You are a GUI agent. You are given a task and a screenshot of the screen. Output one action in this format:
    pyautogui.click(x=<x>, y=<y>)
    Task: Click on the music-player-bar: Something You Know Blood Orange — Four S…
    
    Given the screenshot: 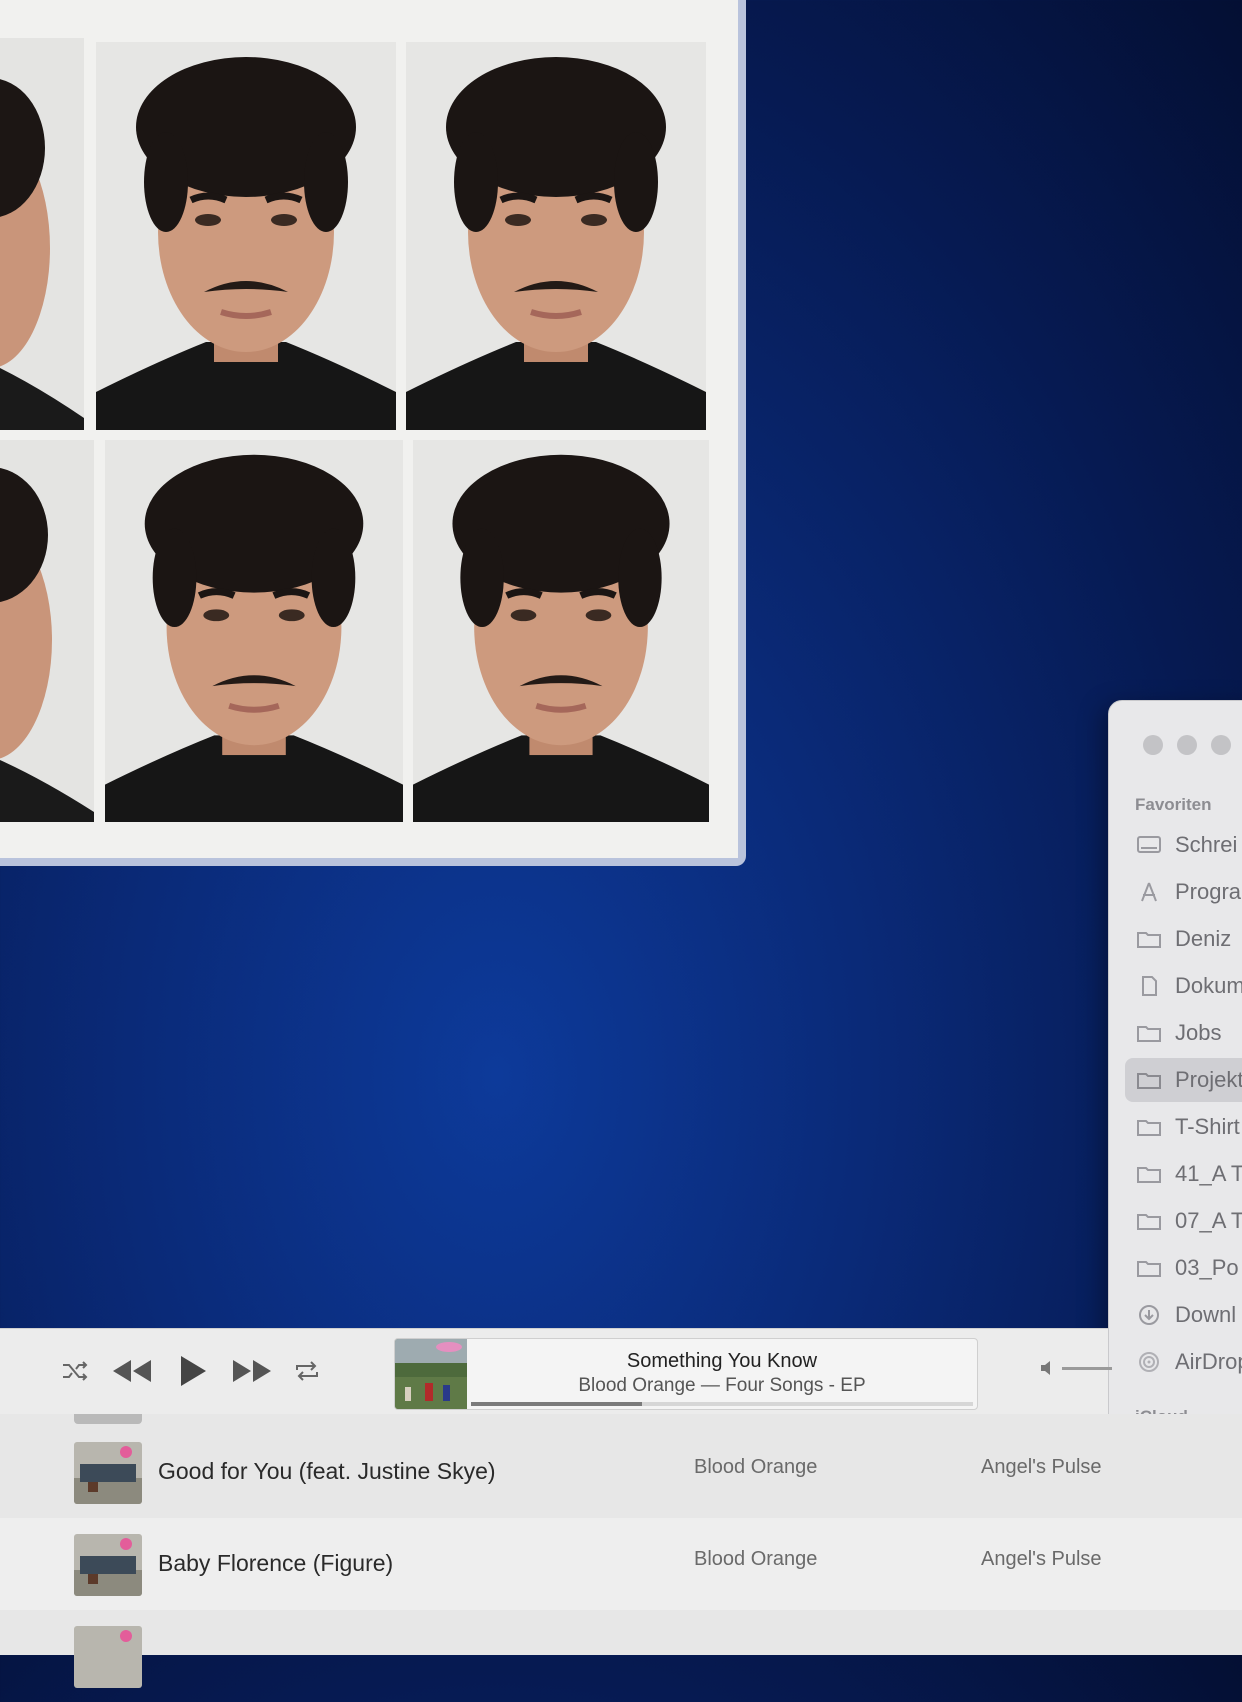 What is the action you would take?
    pyautogui.click(x=556, y=1371)
    